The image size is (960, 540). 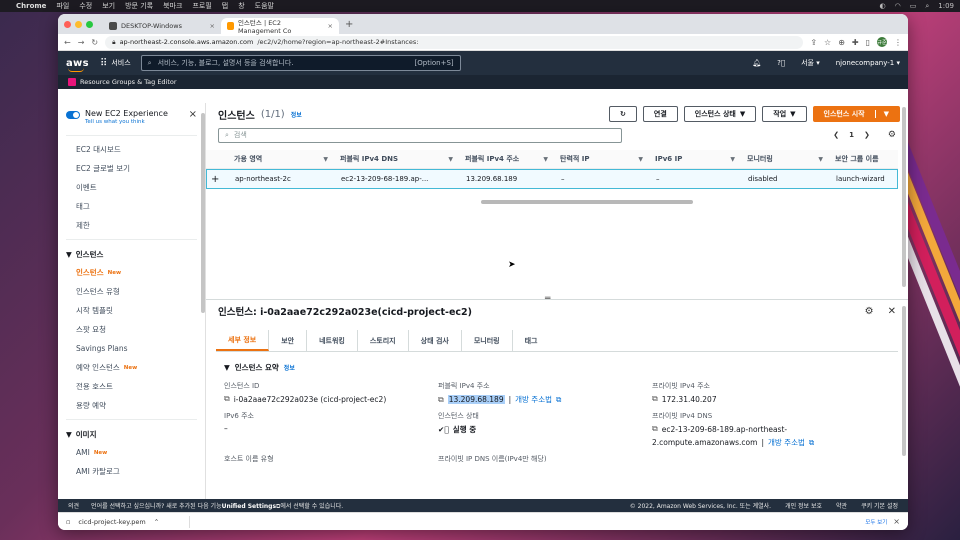 What do you see at coordinates (131, 405) in the screenshot?
I see `sidebar-item-capacity-reservations: 용량 예약` at bounding box center [131, 405].